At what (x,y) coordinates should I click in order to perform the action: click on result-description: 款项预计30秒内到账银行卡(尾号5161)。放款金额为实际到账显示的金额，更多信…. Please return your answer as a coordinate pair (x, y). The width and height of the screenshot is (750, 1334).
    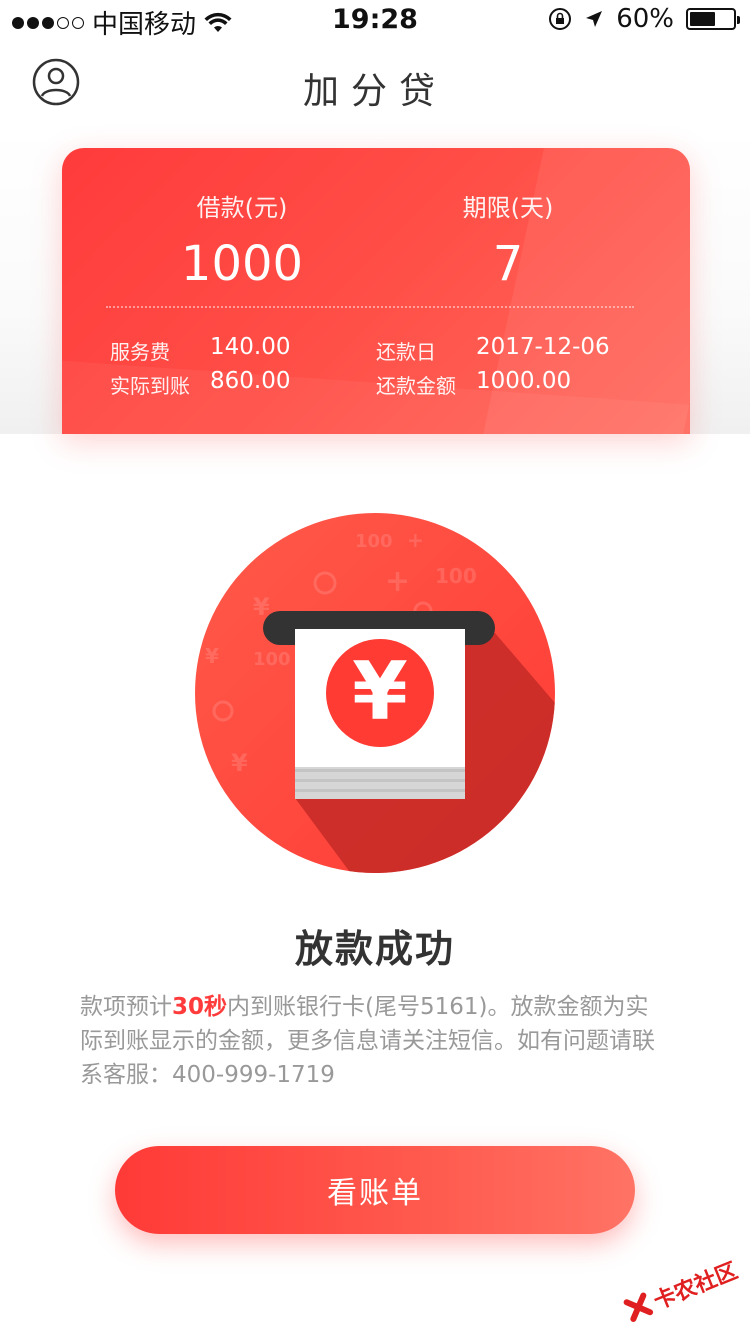
    Looking at the image, I should click on (375, 1041).